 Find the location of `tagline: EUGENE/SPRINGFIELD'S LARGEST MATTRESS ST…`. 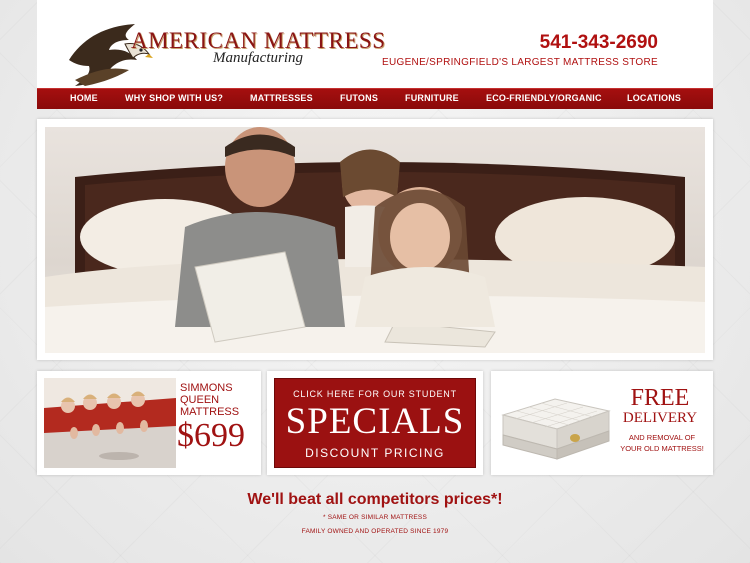

tagline: EUGENE/SPRINGFIELD'S LARGEST MATTRESS ST… is located at coordinates (520, 62).